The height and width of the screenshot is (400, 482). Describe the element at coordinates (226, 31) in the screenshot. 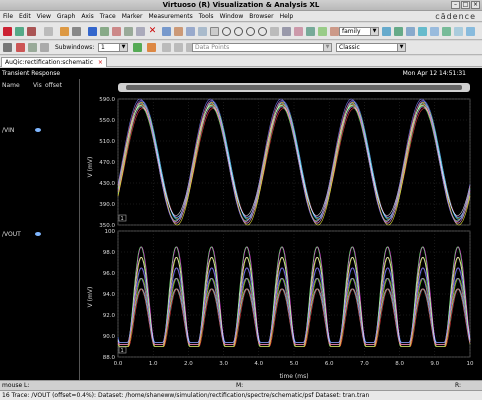

I see `zoom-in-icon` at that location.